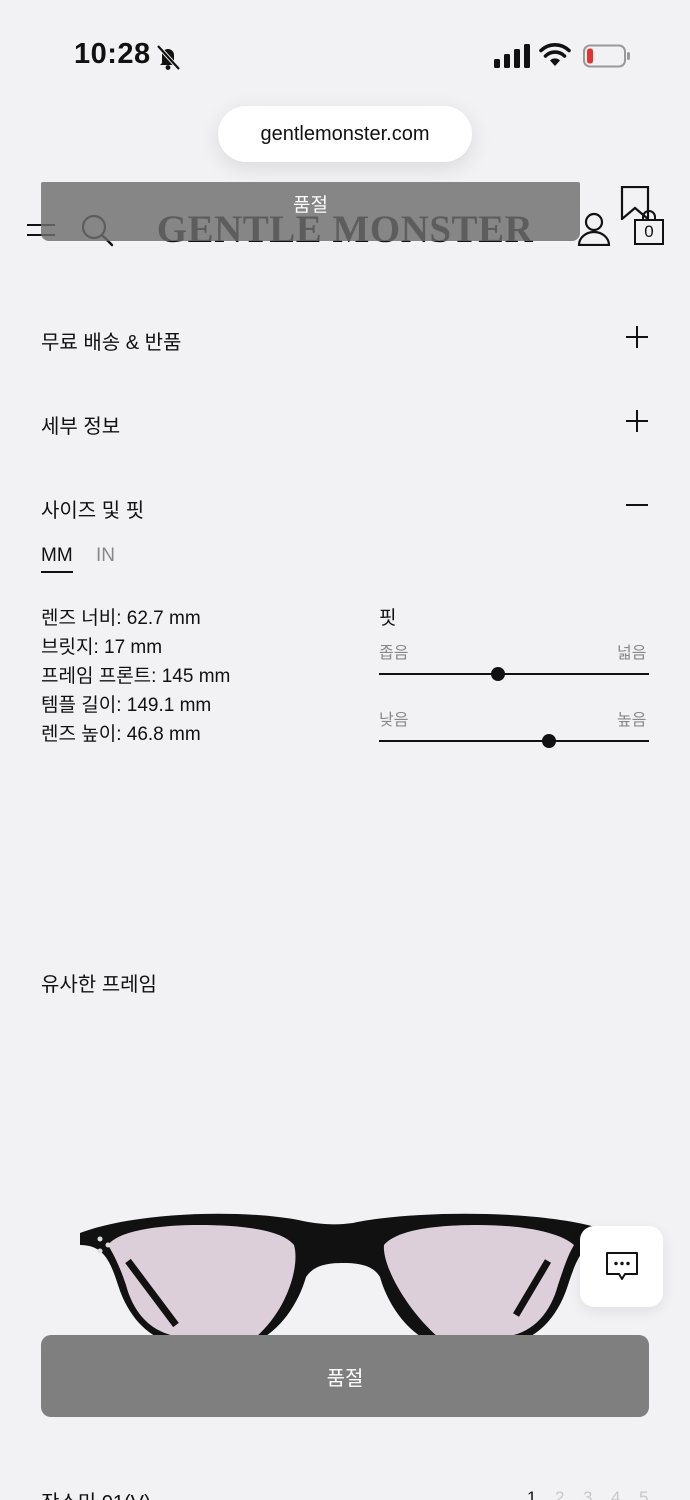  What do you see at coordinates (514, 741) in the screenshot?
I see `fit-height-track` at bounding box center [514, 741].